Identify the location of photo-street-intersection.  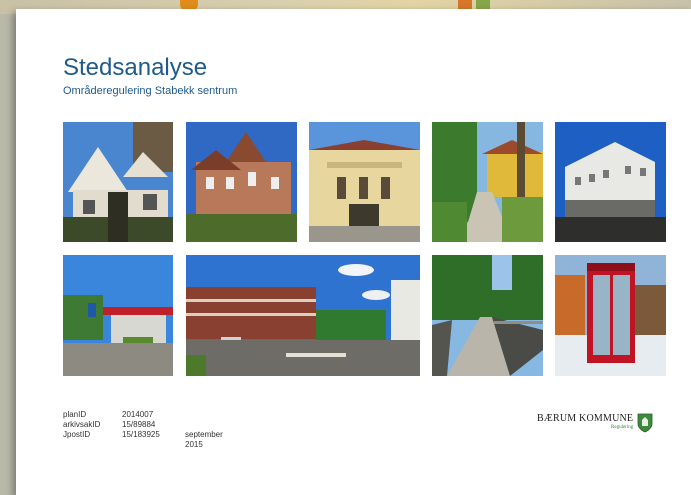
(303, 315).